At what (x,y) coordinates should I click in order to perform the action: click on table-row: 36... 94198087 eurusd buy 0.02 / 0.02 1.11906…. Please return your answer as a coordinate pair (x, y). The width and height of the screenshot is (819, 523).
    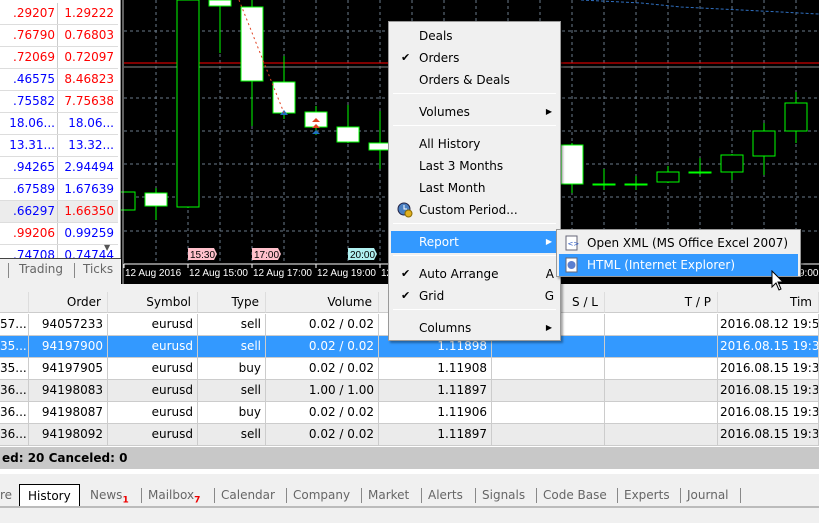
    Looking at the image, I should click on (409, 413).